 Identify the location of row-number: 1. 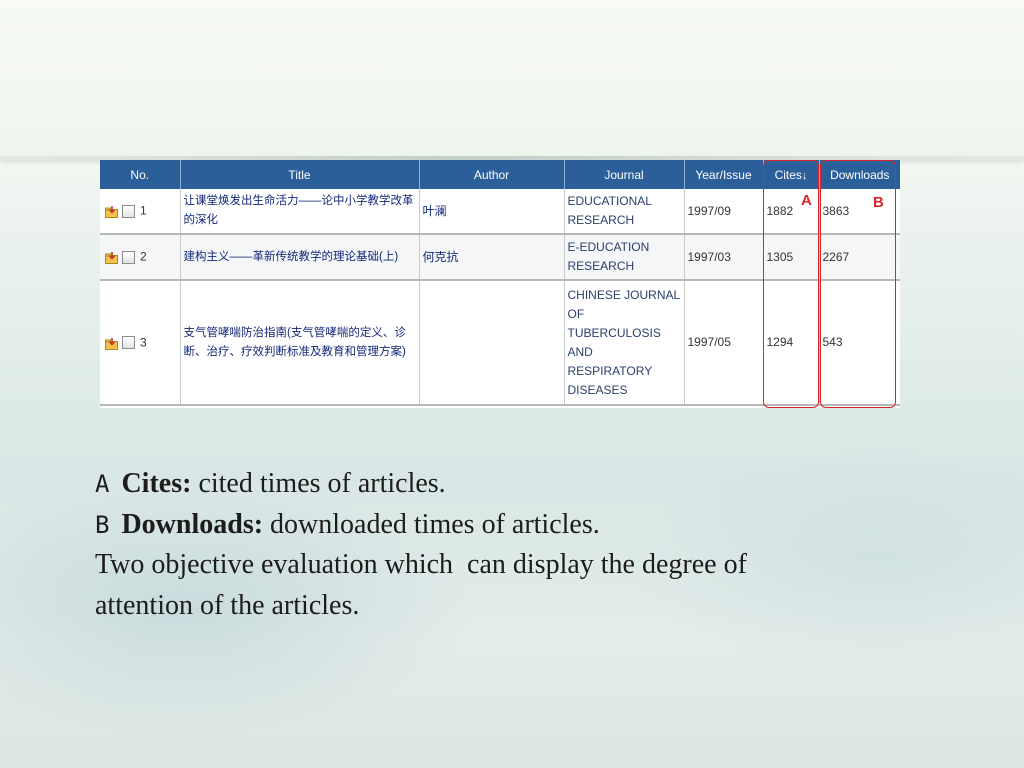
(143, 210).